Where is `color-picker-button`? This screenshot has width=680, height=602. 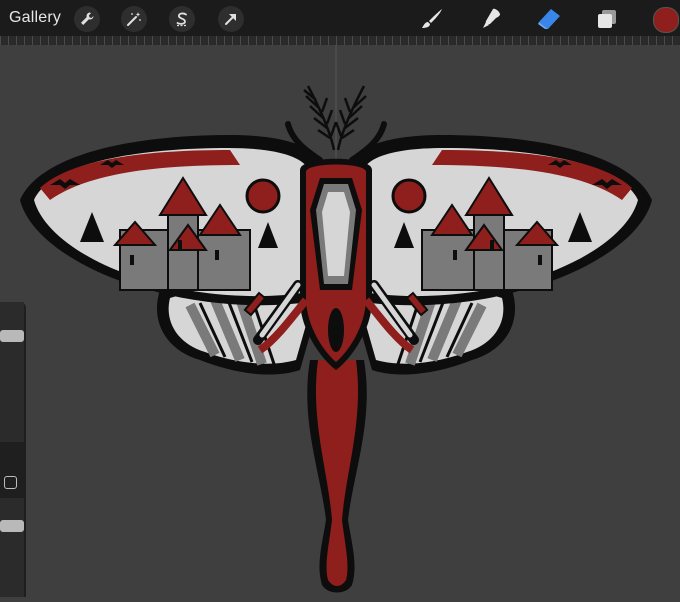
color-picker-button is located at coordinates (666, 20).